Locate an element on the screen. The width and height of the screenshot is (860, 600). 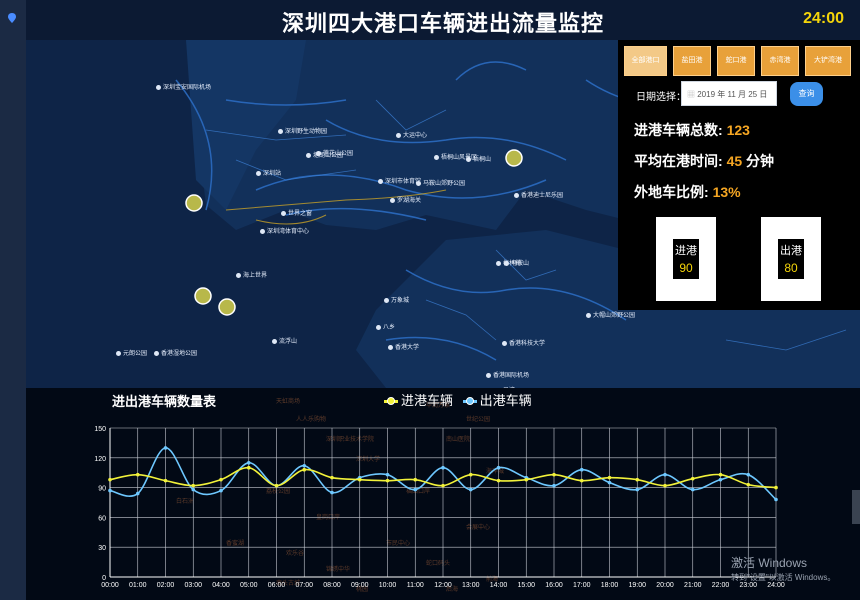
out-port-value: 80 is located at coordinates (791, 268).